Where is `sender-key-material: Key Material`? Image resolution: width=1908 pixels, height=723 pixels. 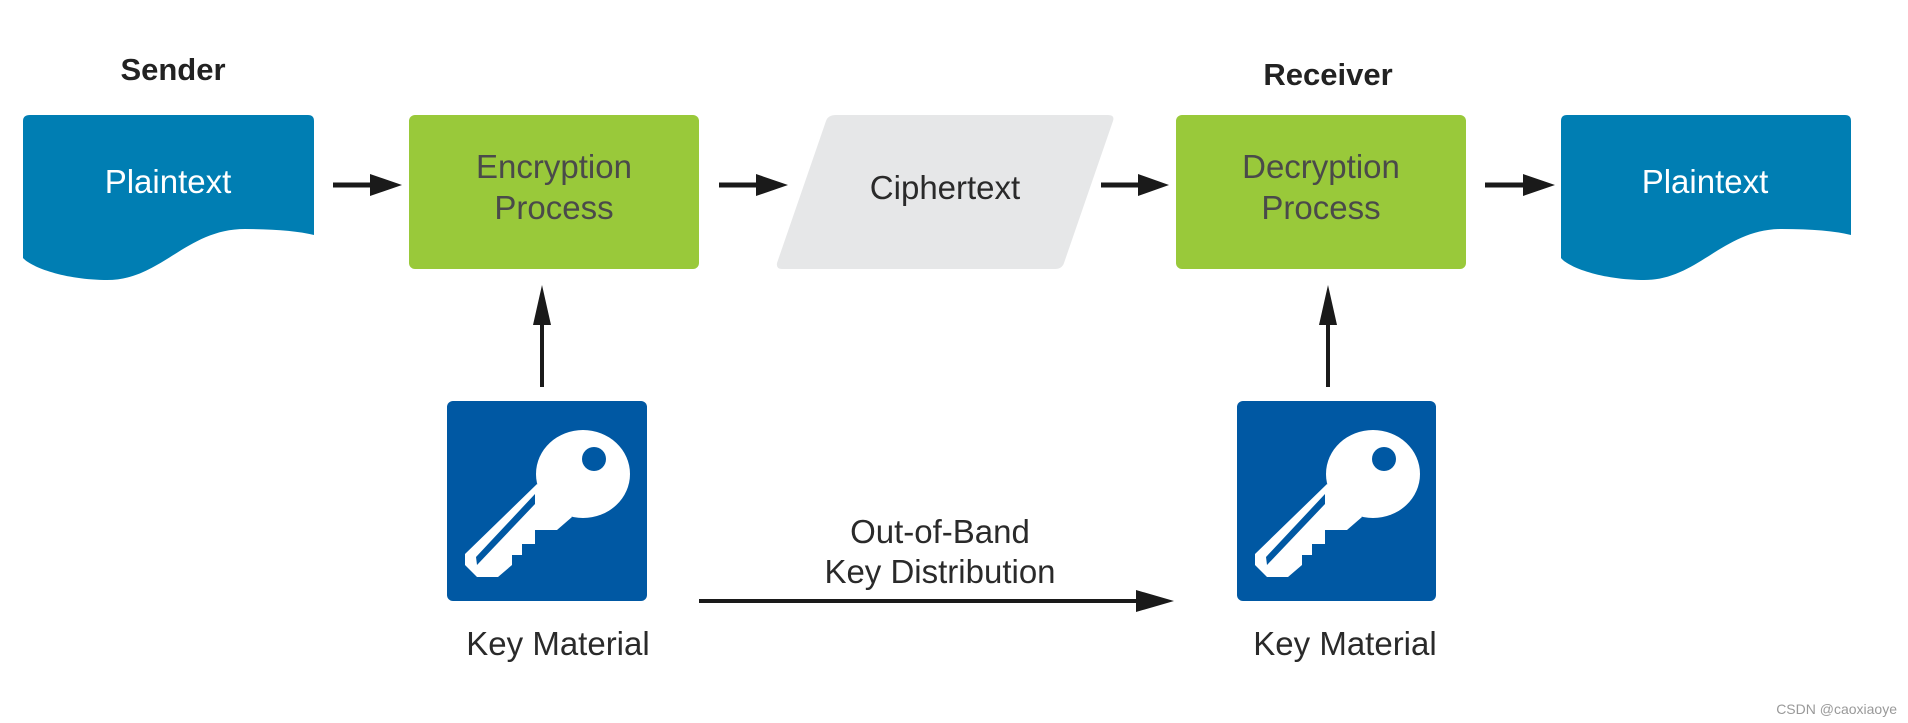
sender-key-material: Key Material is located at coordinates (548, 531).